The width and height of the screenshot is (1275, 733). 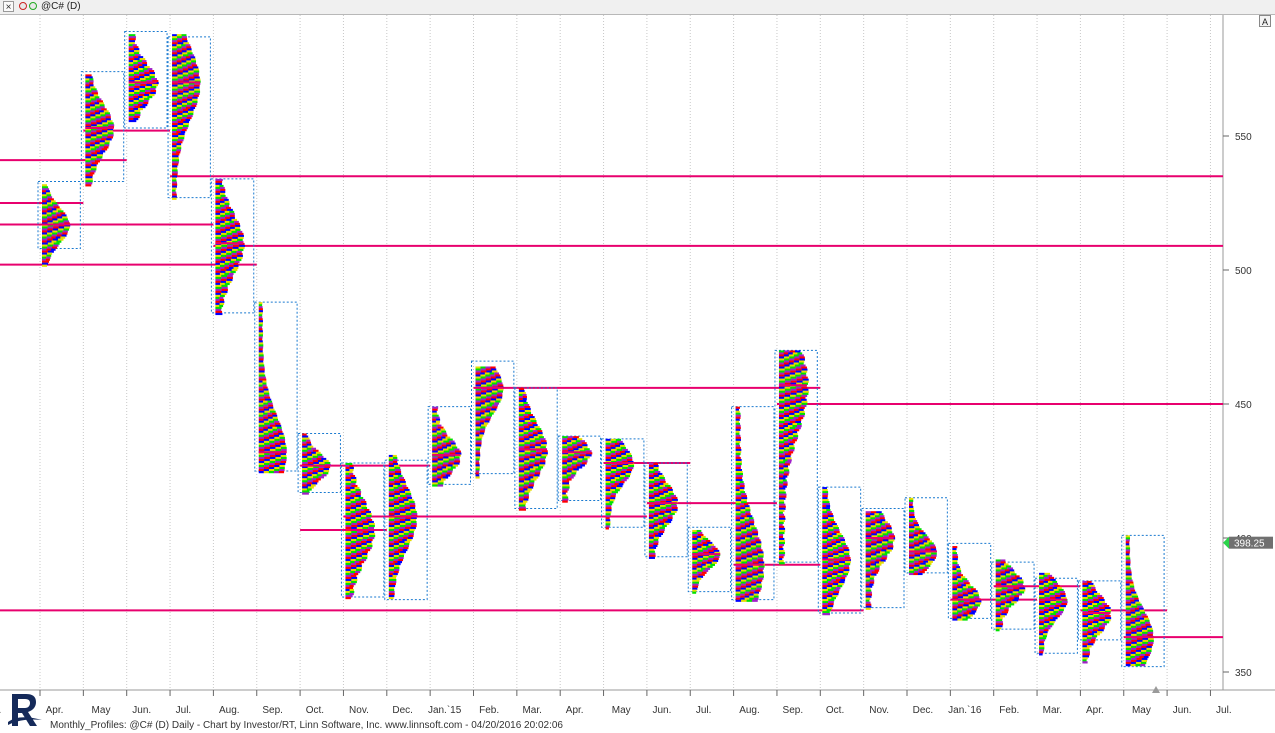 What do you see at coordinates (23, 6) in the screenshot?
I see `red-circle-icon` at bounding box center [23, 6].